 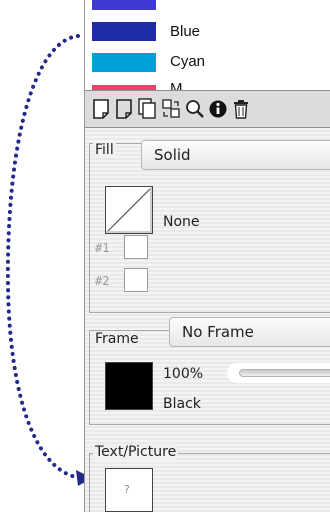 I want to click on swatch-label-blue: Blue, so click(x=185, y=31).